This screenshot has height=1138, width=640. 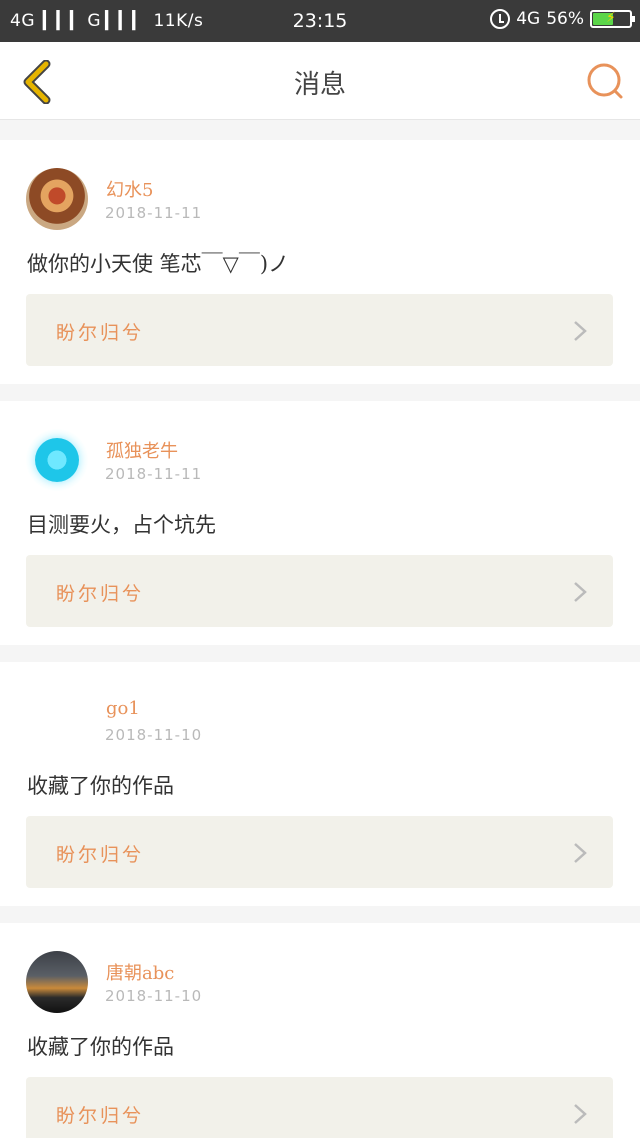 I want to click on status-bar: 4G ▎▎▎ G ▎▎▎ 11K/s 23:15 4G 56% ⚡, so click(x=320, y=21).